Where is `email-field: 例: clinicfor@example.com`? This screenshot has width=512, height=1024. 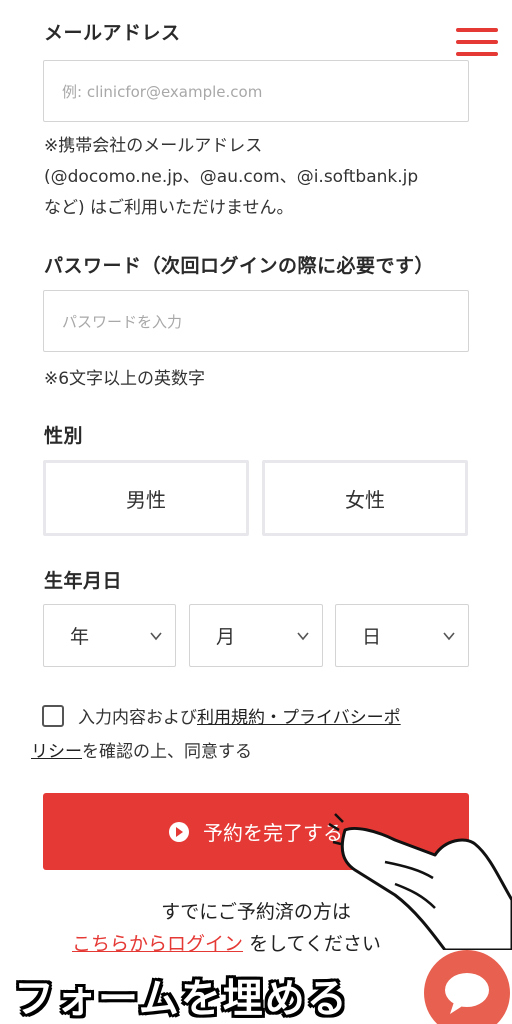
email-field: 例: clinicfor@example.com is located at coordinates (256, 91).